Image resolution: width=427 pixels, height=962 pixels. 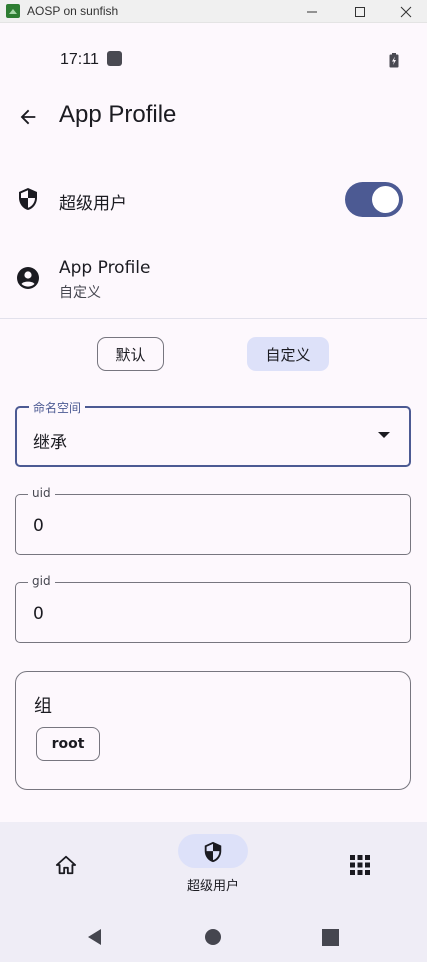 What do you see at coordinates (213, 11) in the screenshot?
I see `window-title-bar: AOSP on sunfish` at bounding box center [213, 11].